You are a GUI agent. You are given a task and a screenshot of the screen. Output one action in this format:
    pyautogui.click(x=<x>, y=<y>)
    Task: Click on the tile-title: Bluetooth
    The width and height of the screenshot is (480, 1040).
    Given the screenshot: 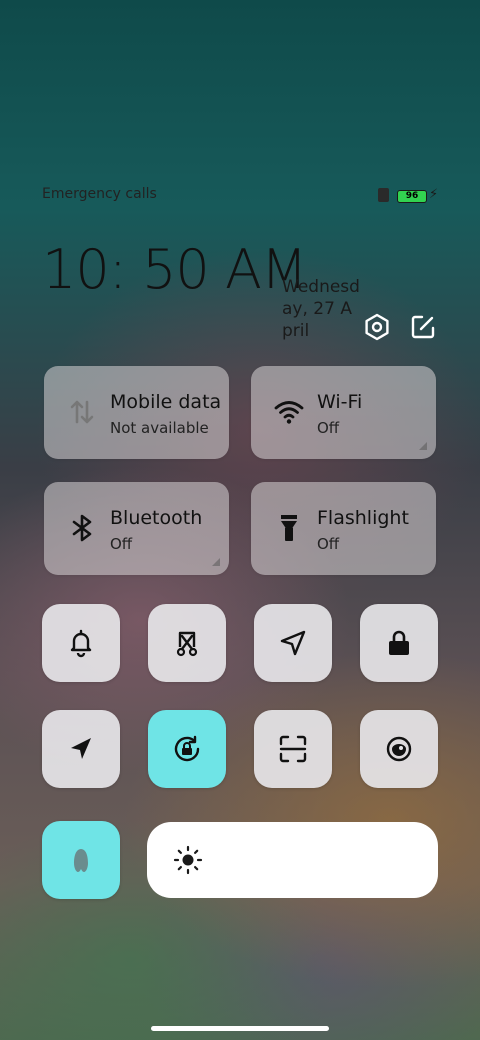 What is the action you would take?
    pyautogui.click(x=156, y=518)
    